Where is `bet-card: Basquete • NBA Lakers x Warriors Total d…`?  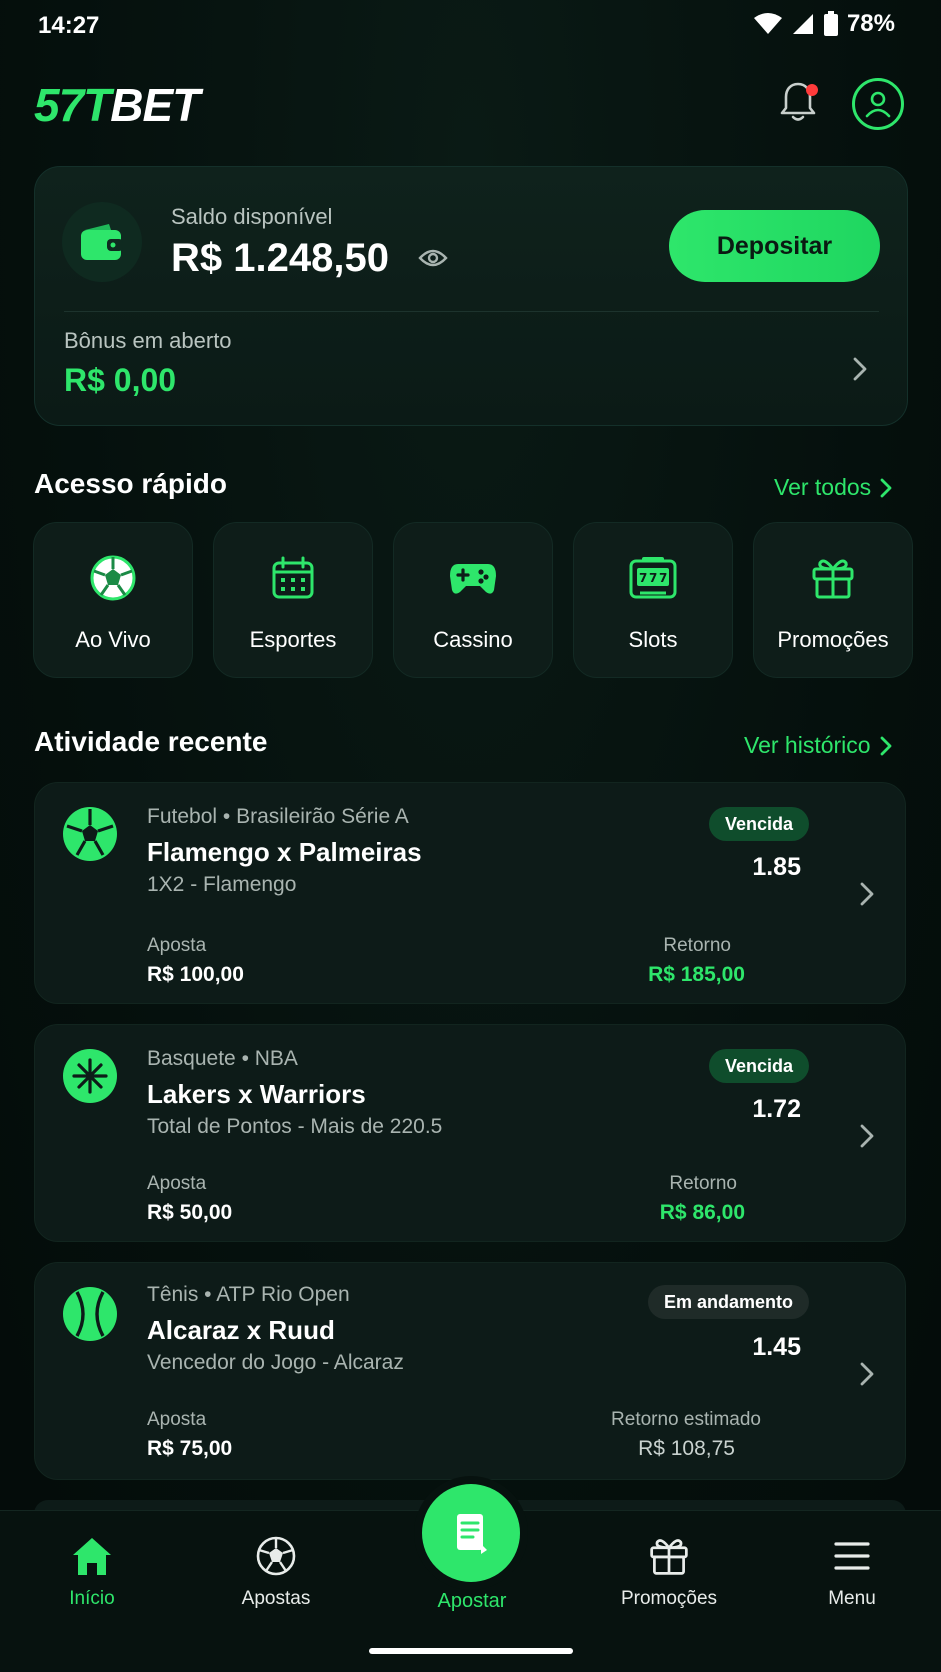 bet-card: Basquete • NBA Lakers x Warriors Total d… is located at coordinates (470, 1133).